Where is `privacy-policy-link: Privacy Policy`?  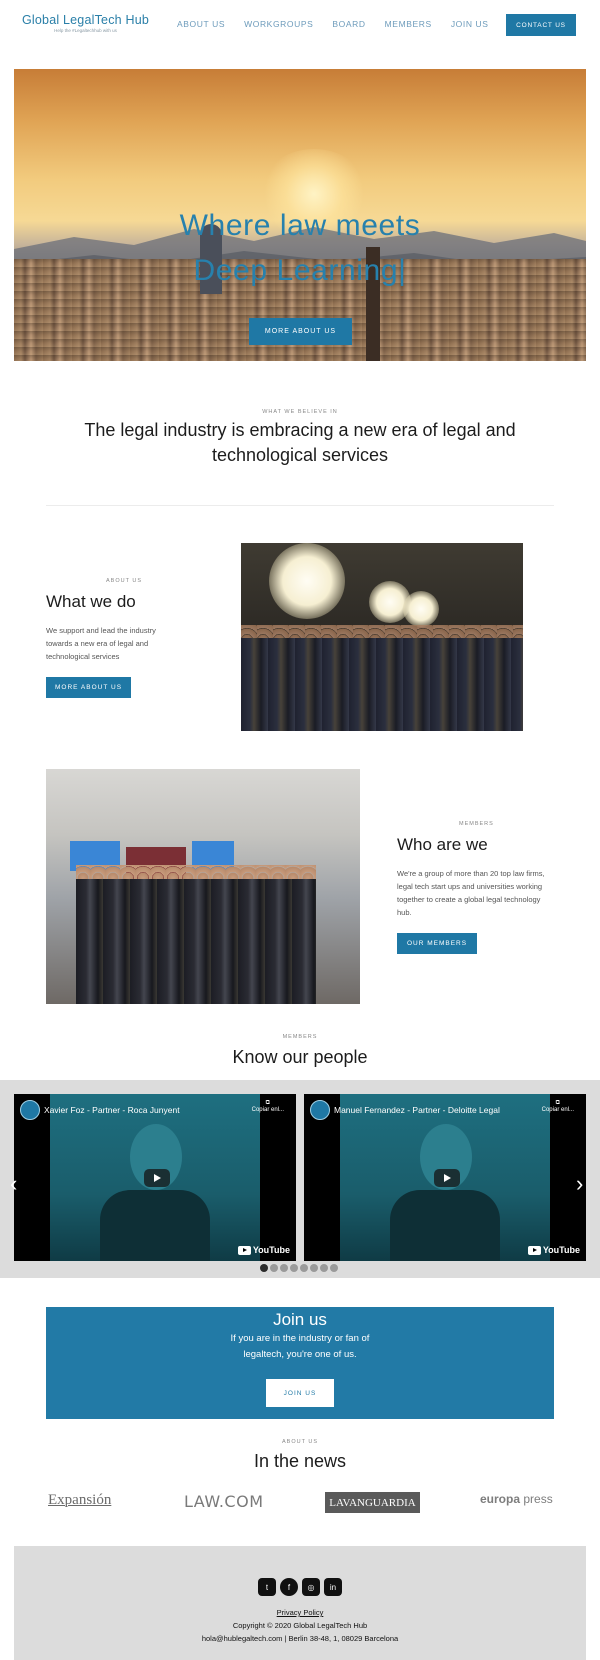 privacy-policy-link: Privacy Policy is located at coordinates (300, 1612).